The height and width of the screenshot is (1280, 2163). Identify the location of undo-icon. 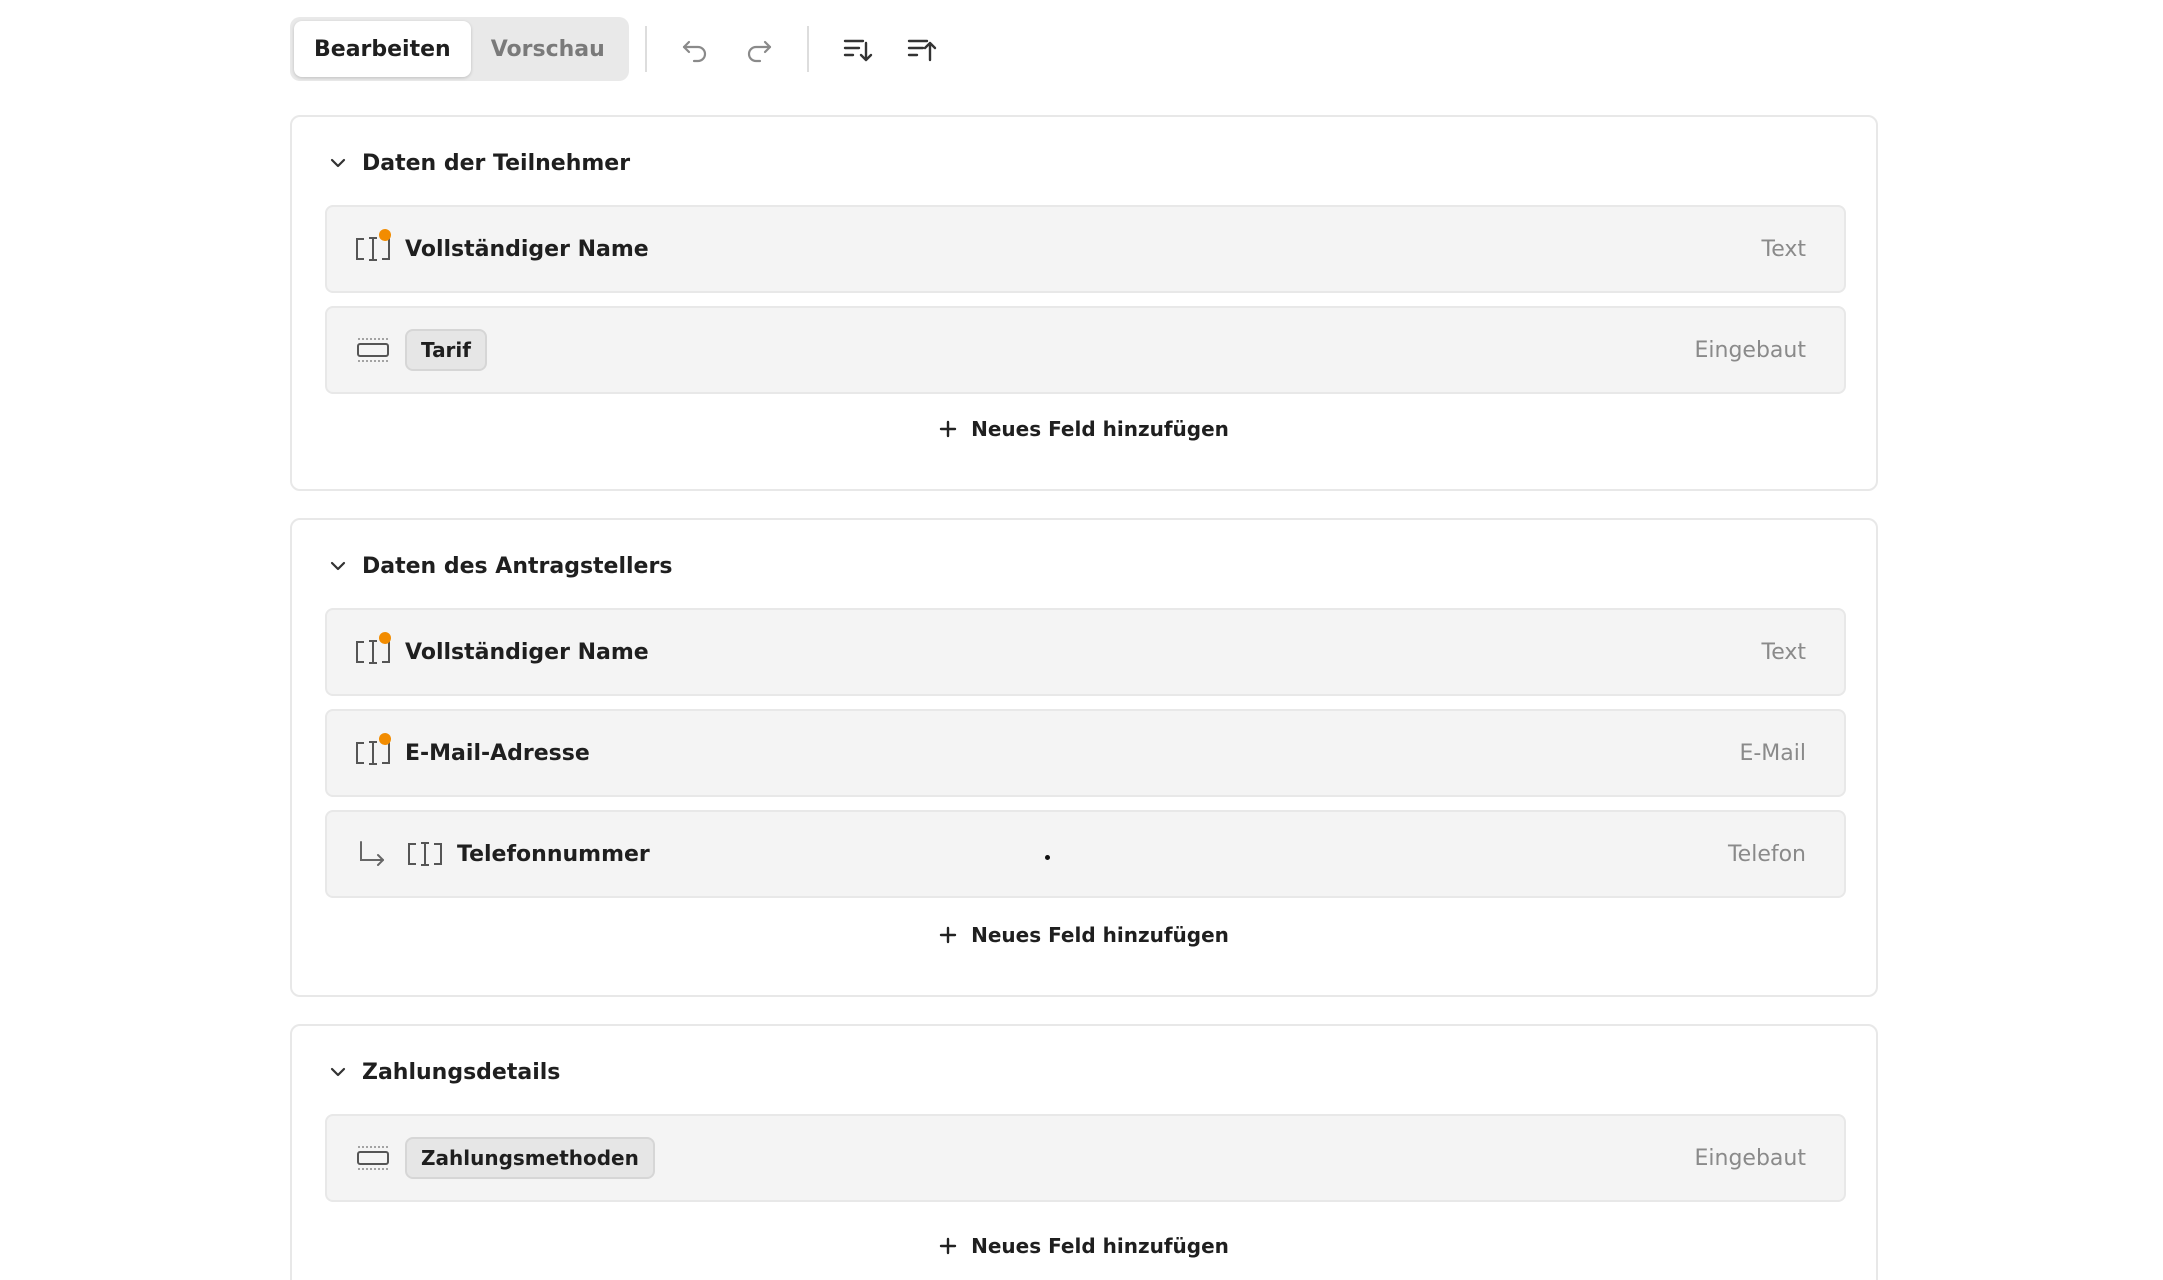
(695, 49).